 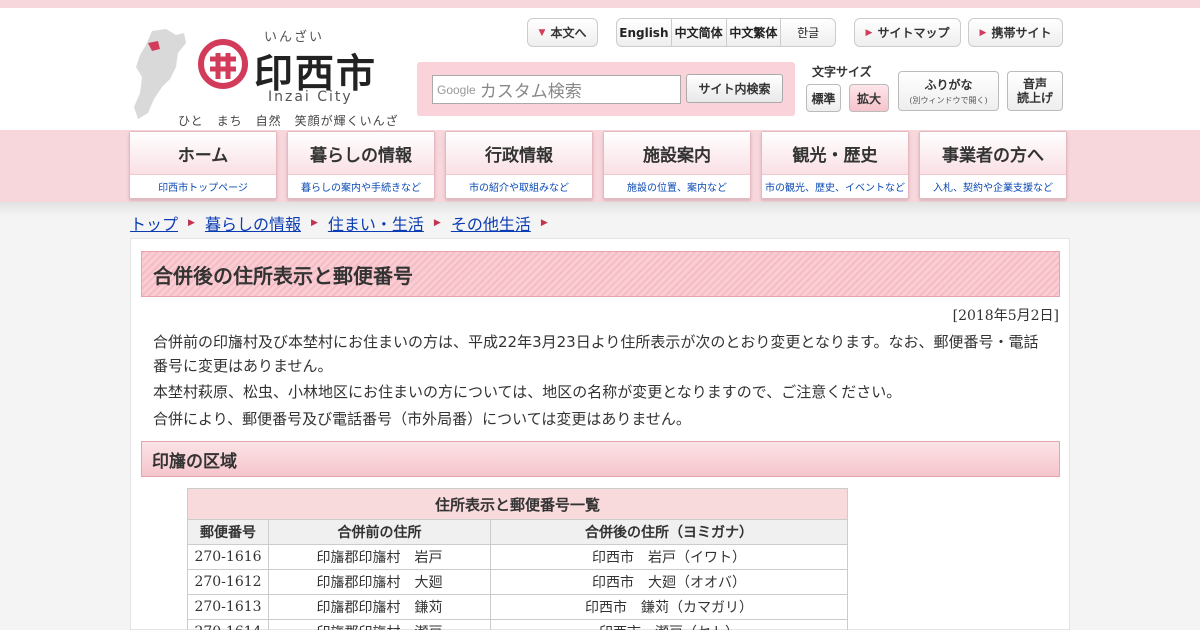 I want to click on language-selector: English 中文简体 中文繁体 한글, so click(x=726, y=32).